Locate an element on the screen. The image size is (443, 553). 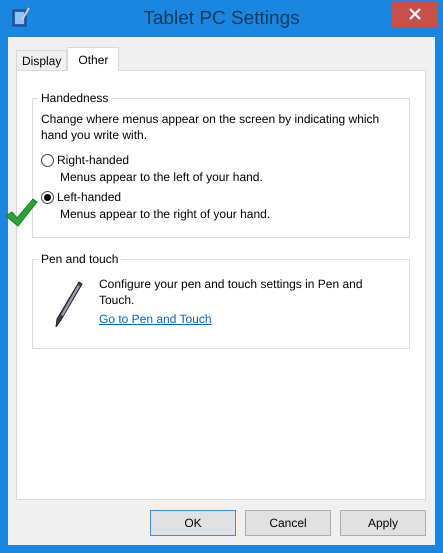
group-title: Handedness is located at coordinates (75, 98).